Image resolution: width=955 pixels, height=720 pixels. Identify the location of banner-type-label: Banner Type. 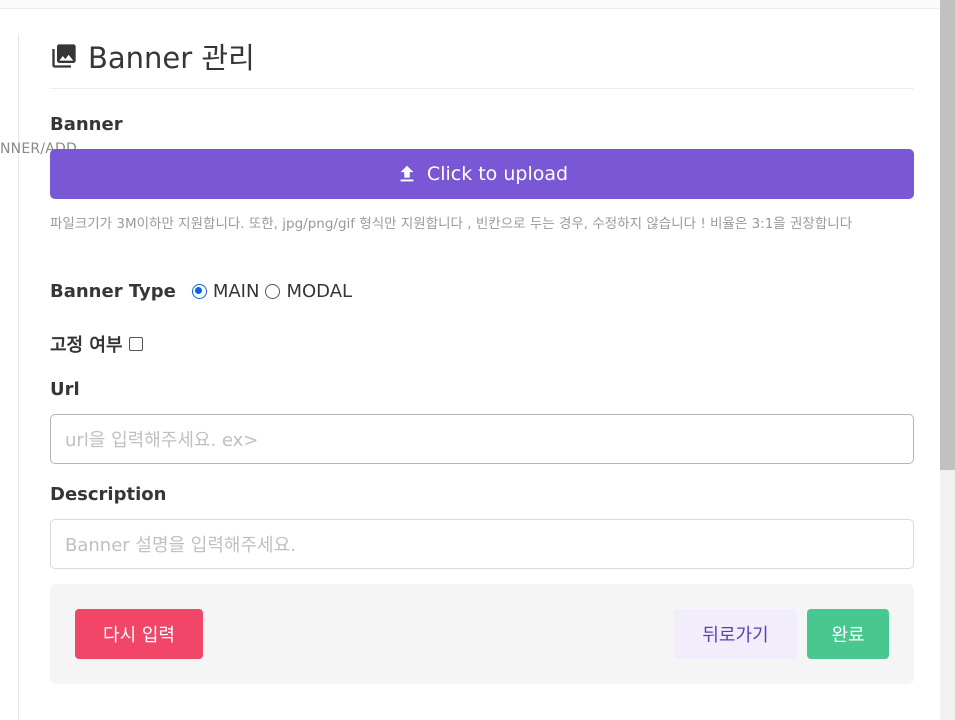
(113, 291).